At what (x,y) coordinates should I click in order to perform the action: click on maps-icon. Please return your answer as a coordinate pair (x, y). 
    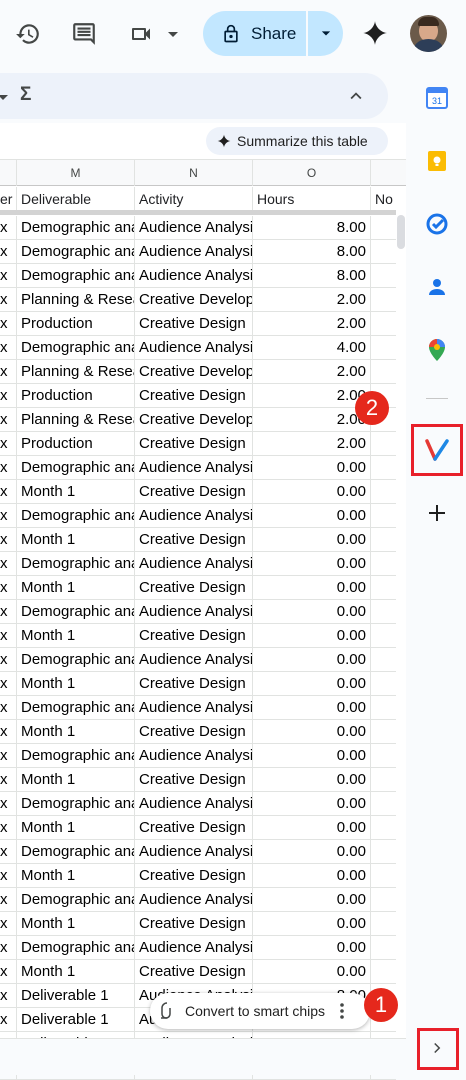
    Looking at the image, I should click on (437, 350).